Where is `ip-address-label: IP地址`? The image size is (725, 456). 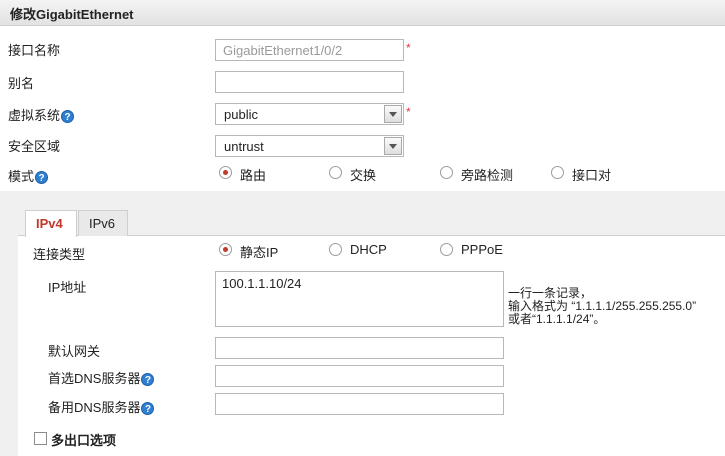
ip-address-label: IP地址 is located at coordinates (67, 287).